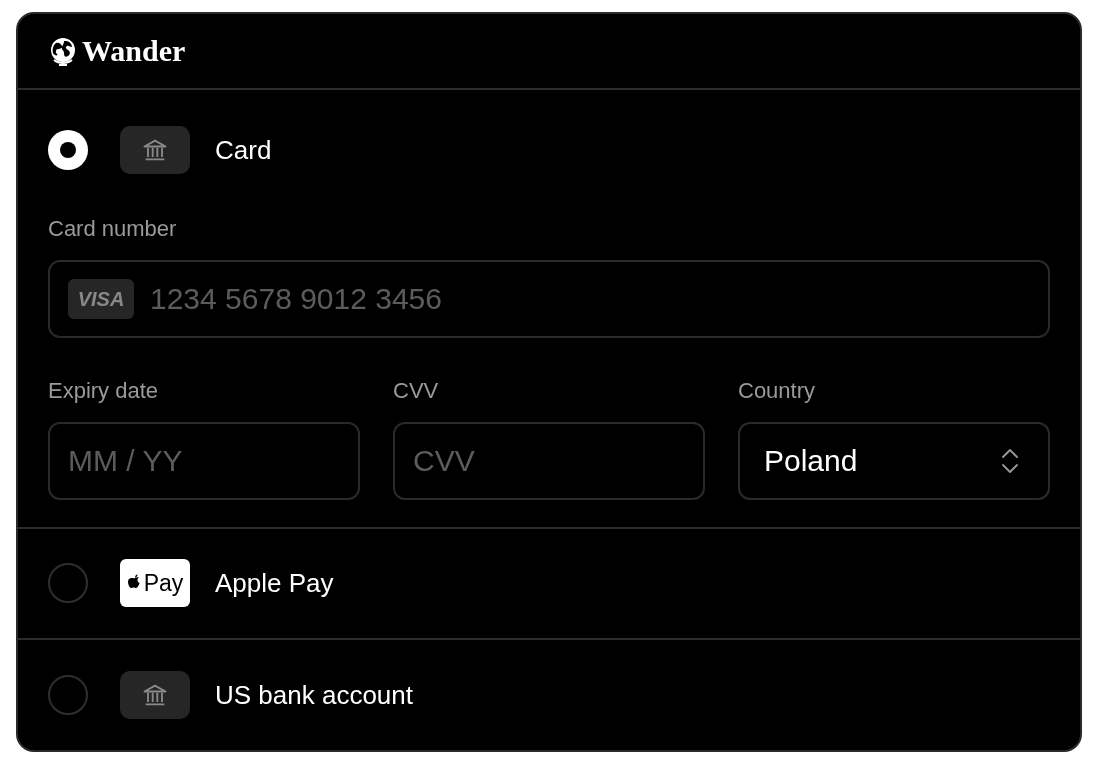 This screenshot has height=772, width=1098. What do you see at coordinates (101, 299) in the screenshot?
I see `visa-badge: VISA` at bounding box center [101, 299].